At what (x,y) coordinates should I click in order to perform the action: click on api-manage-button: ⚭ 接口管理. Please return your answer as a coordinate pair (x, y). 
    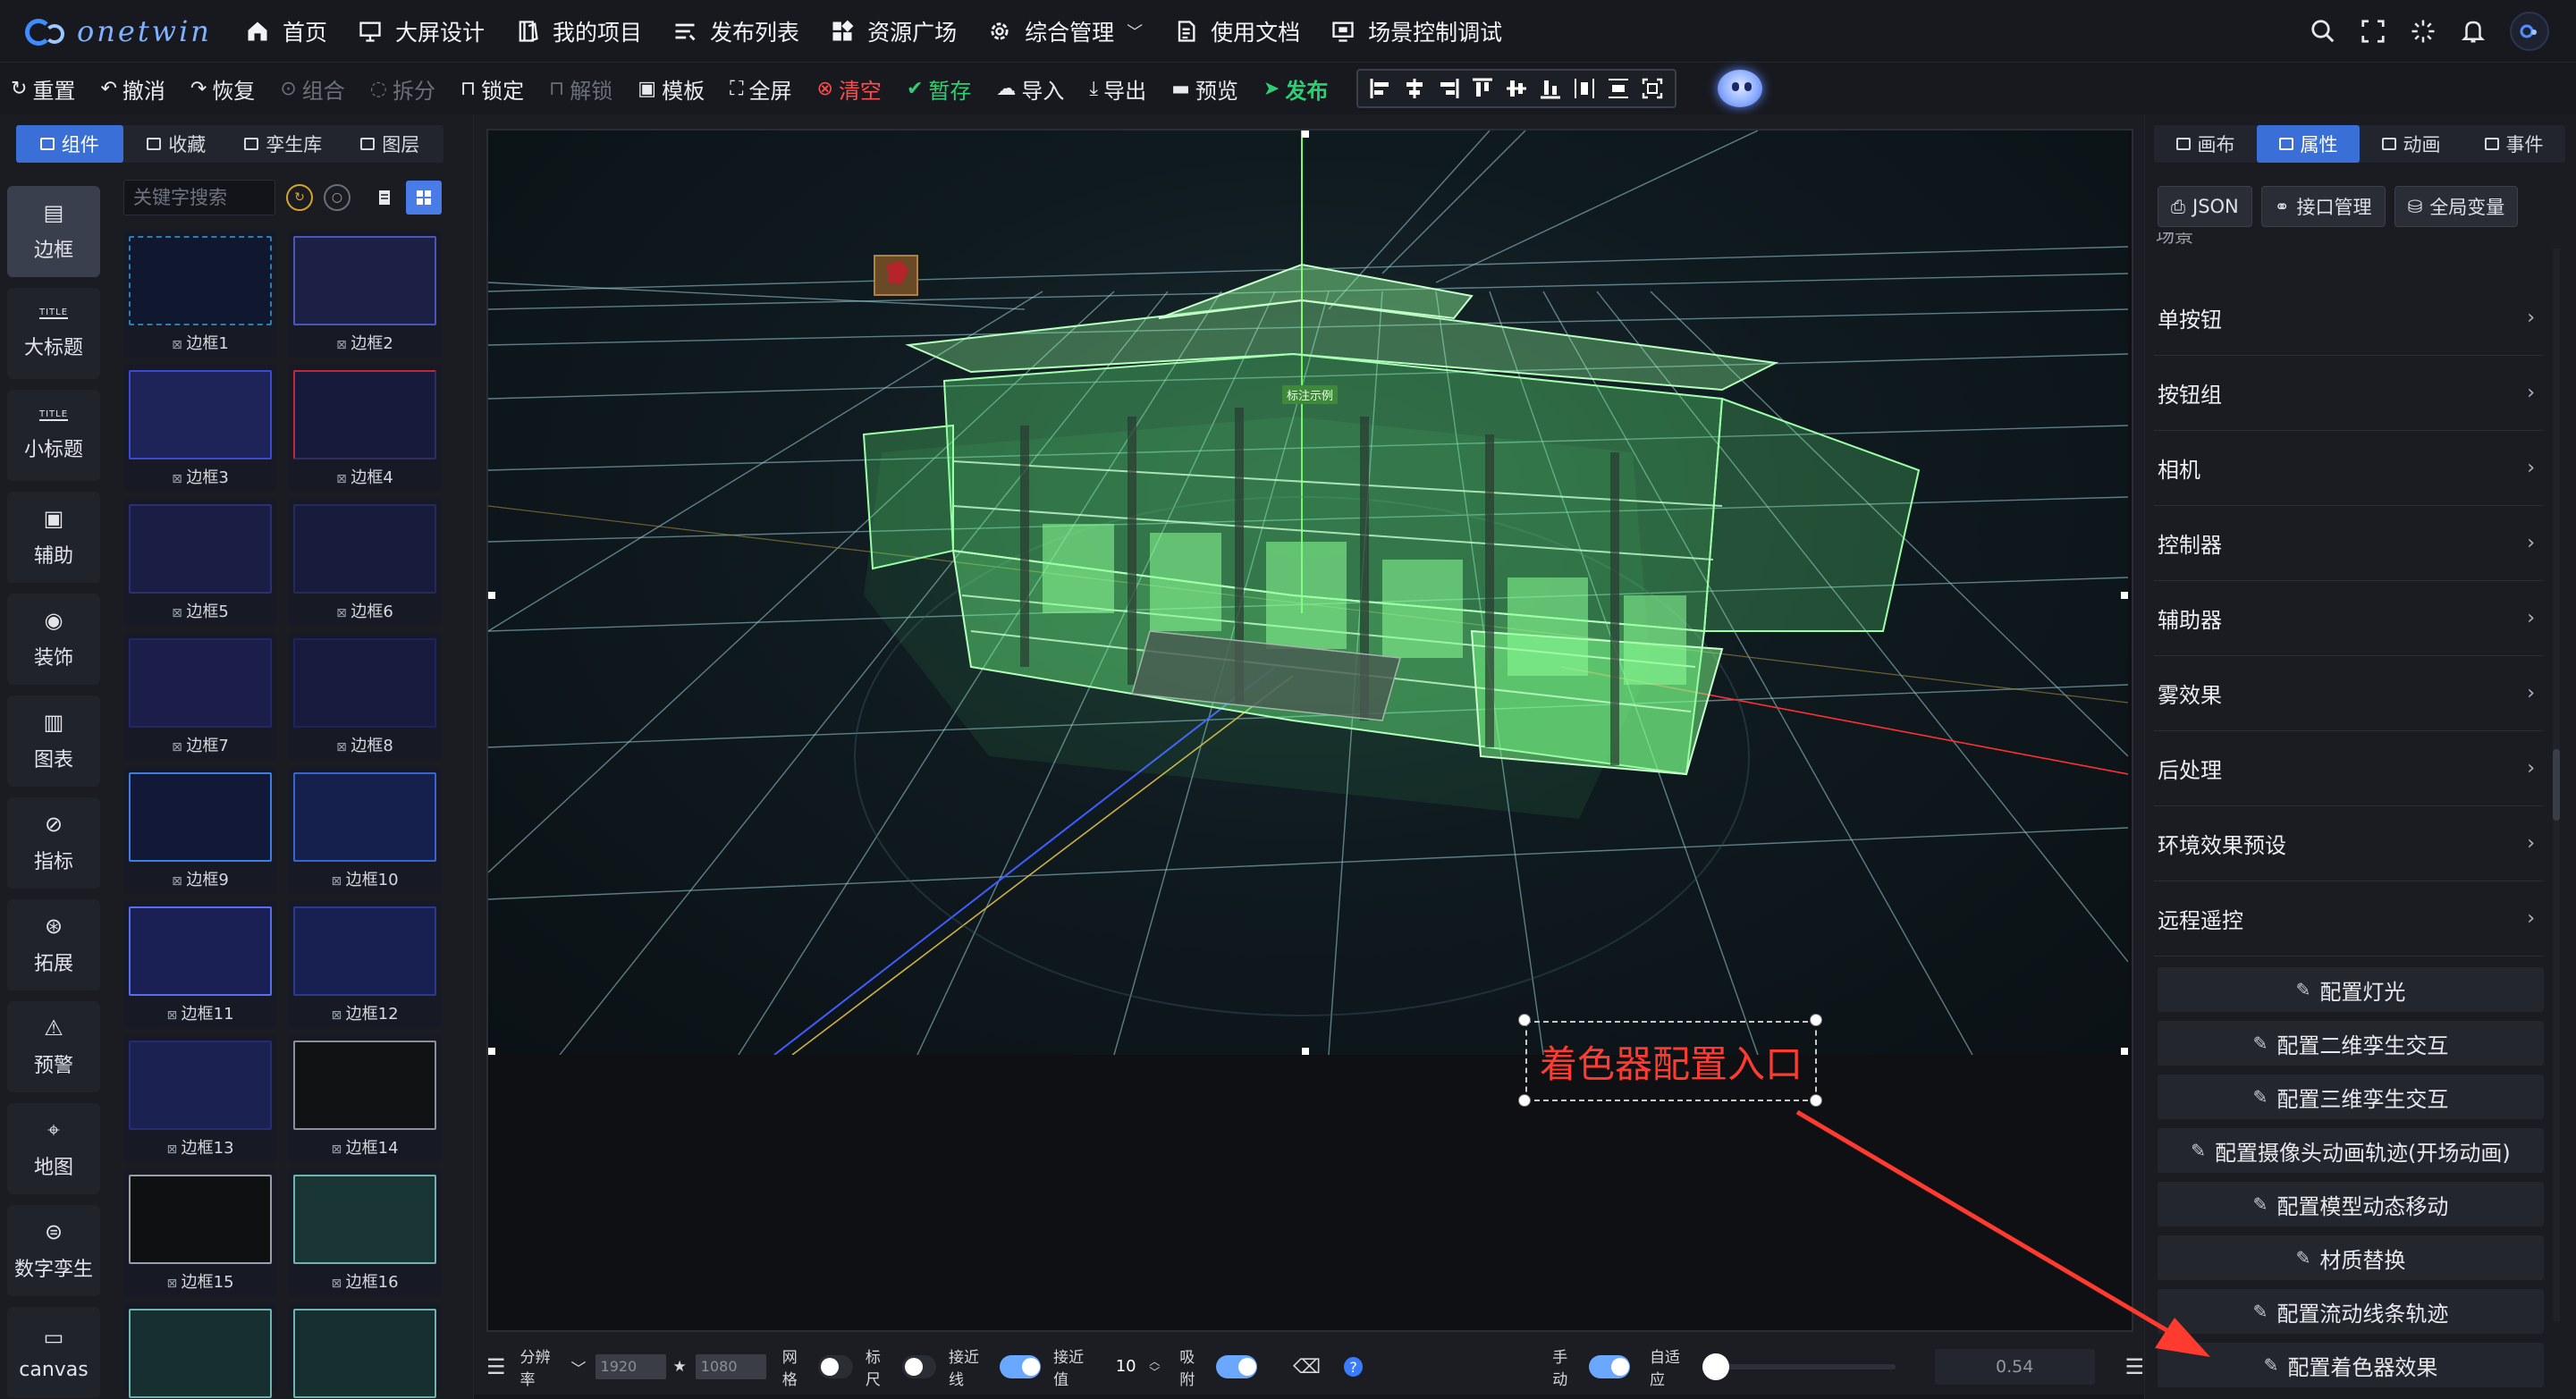
    Looking at the image, I should click on (2323, 206).